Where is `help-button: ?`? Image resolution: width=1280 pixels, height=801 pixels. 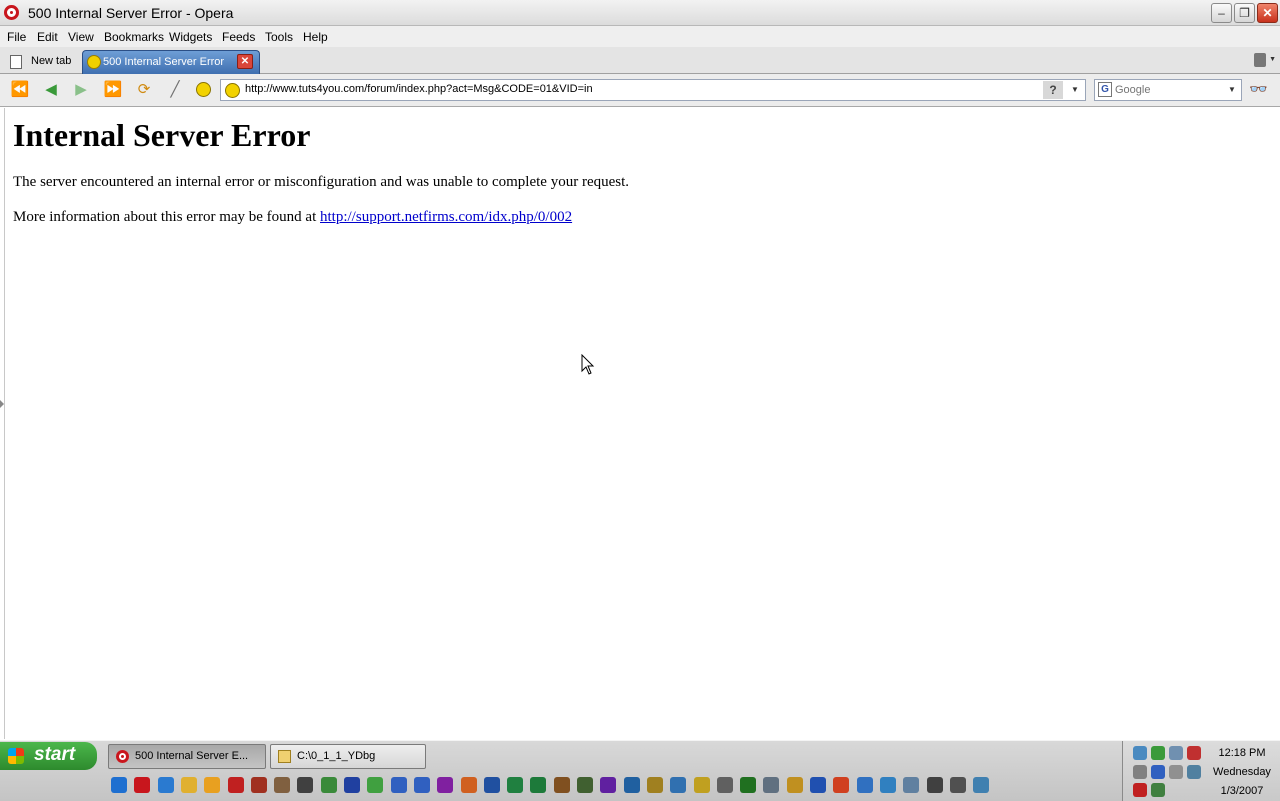 help-button: ? is located at coordinates (1053, 90).